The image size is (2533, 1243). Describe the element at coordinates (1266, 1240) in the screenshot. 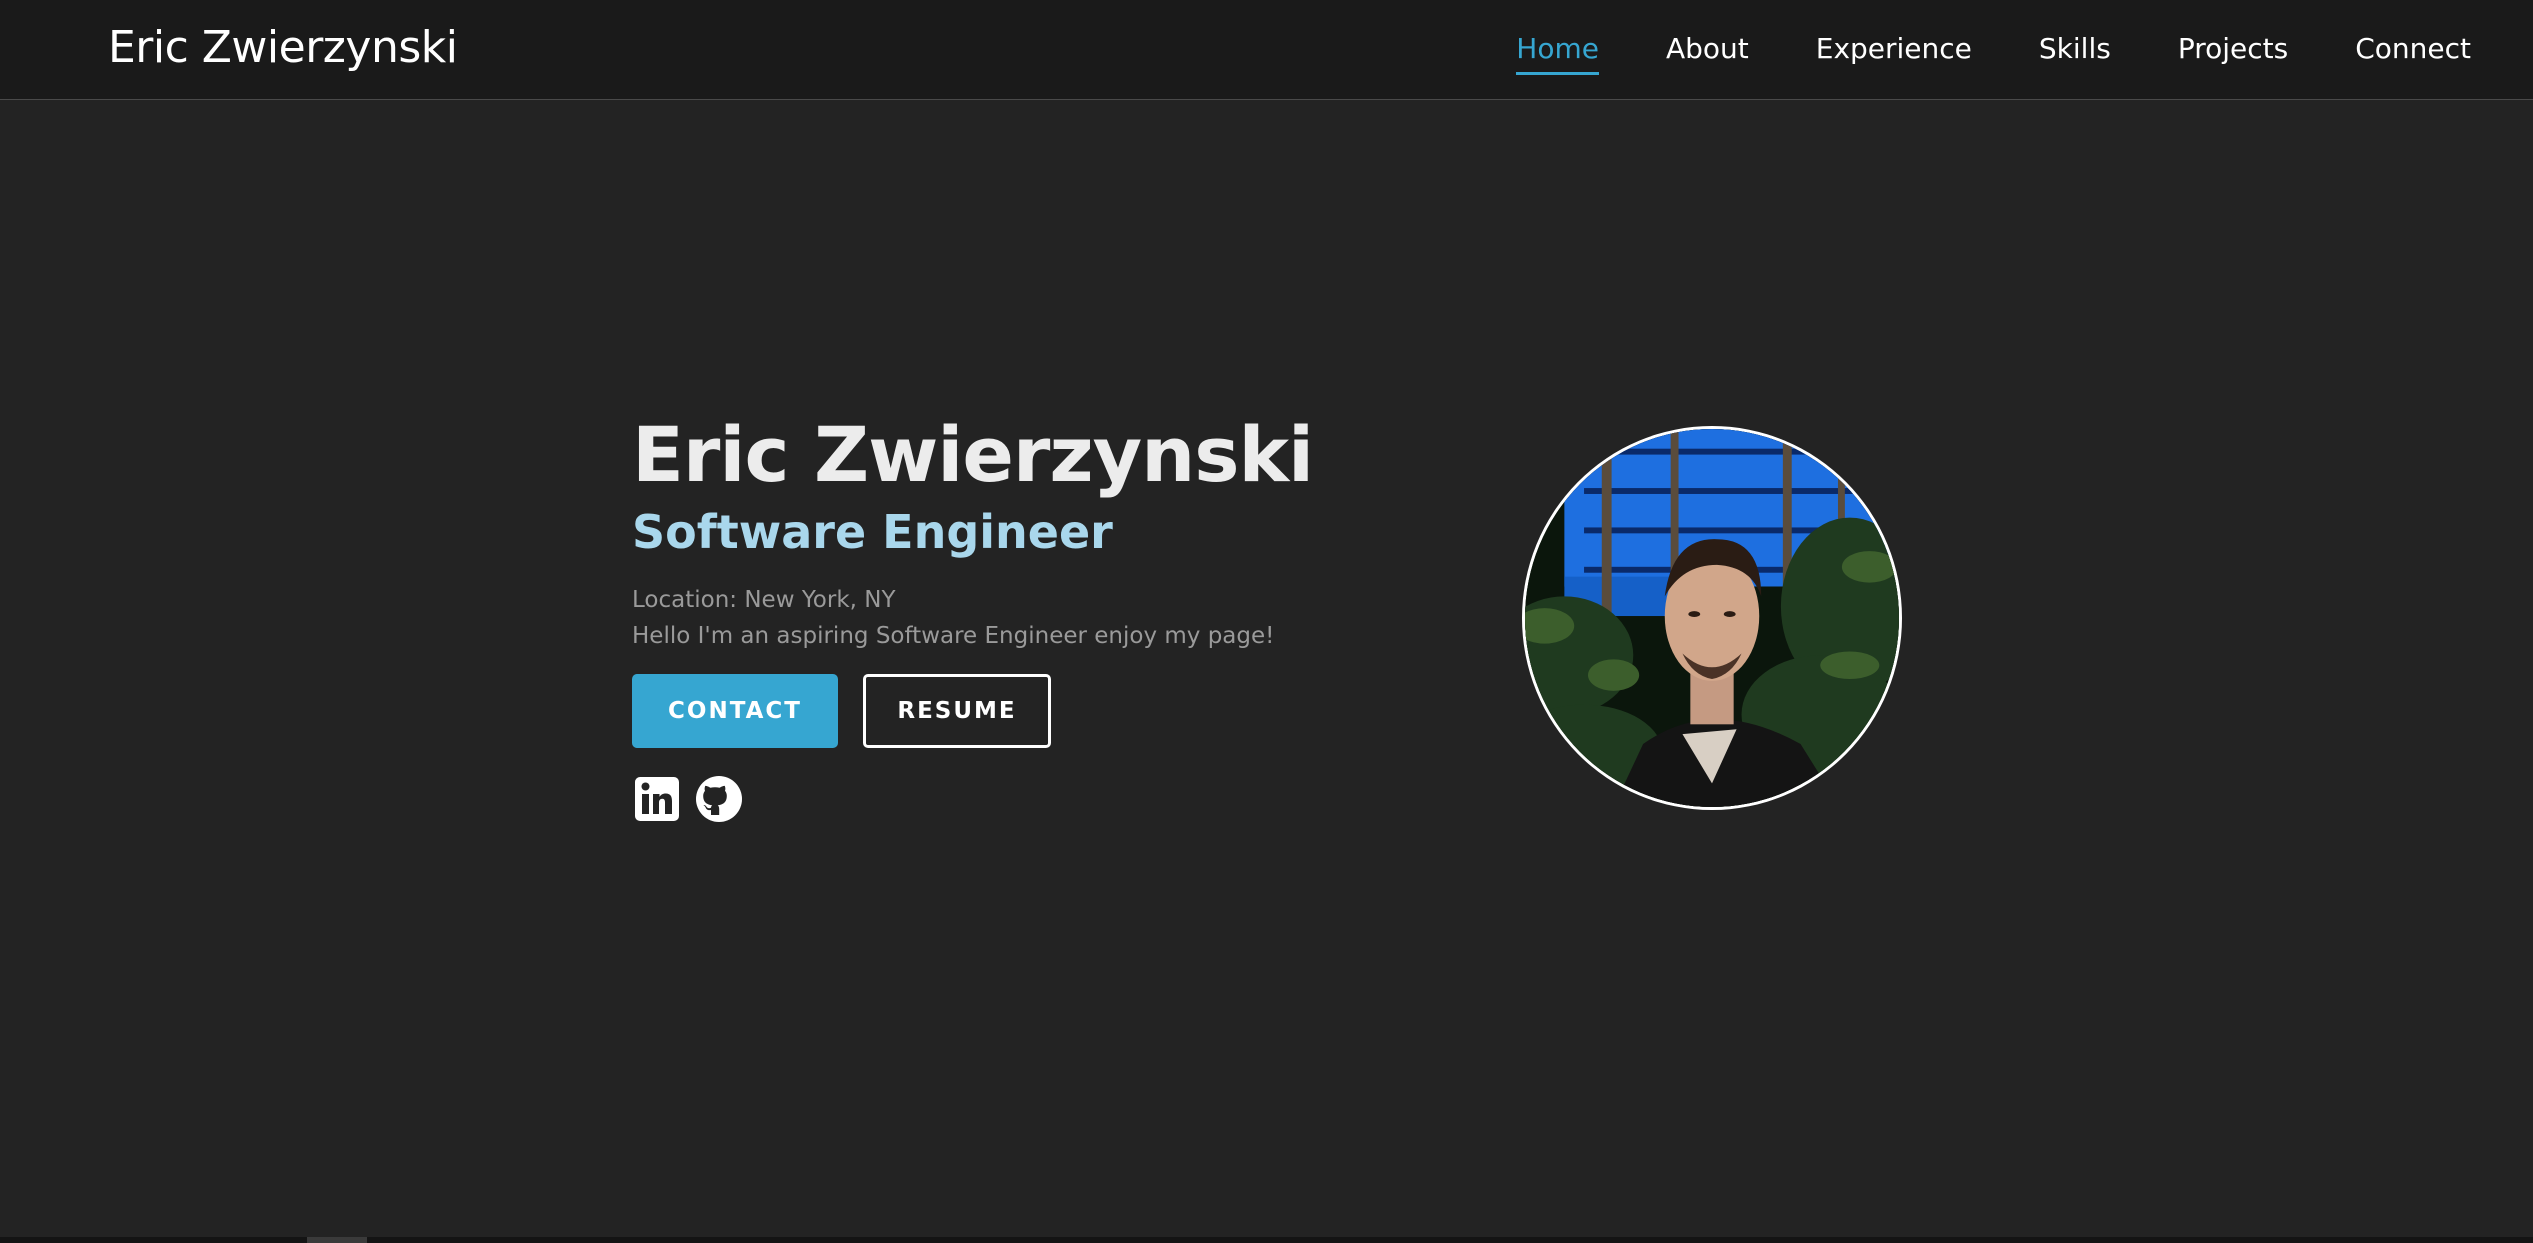

I see `horizontal-scrollbar` at that location.